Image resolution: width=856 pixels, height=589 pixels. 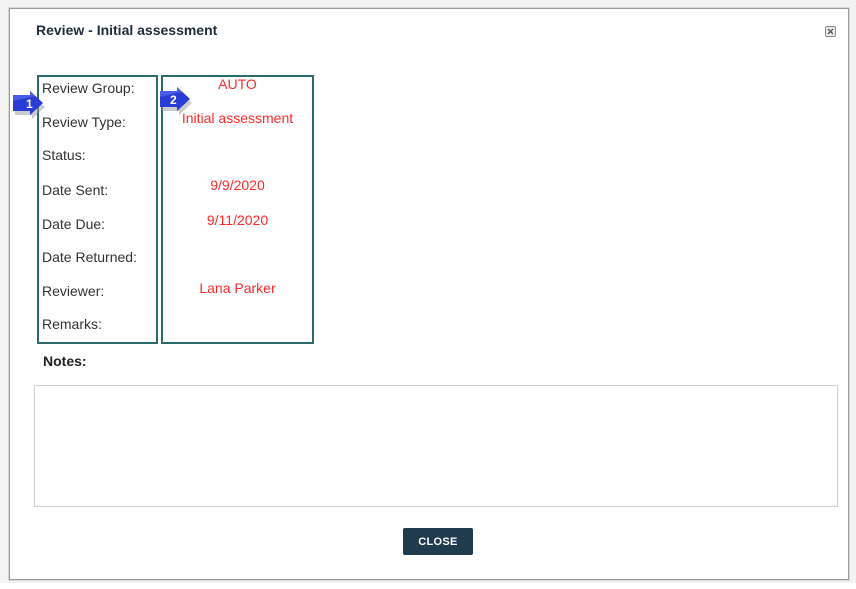 I want to click on background-strip, so click(x=428, y=586).